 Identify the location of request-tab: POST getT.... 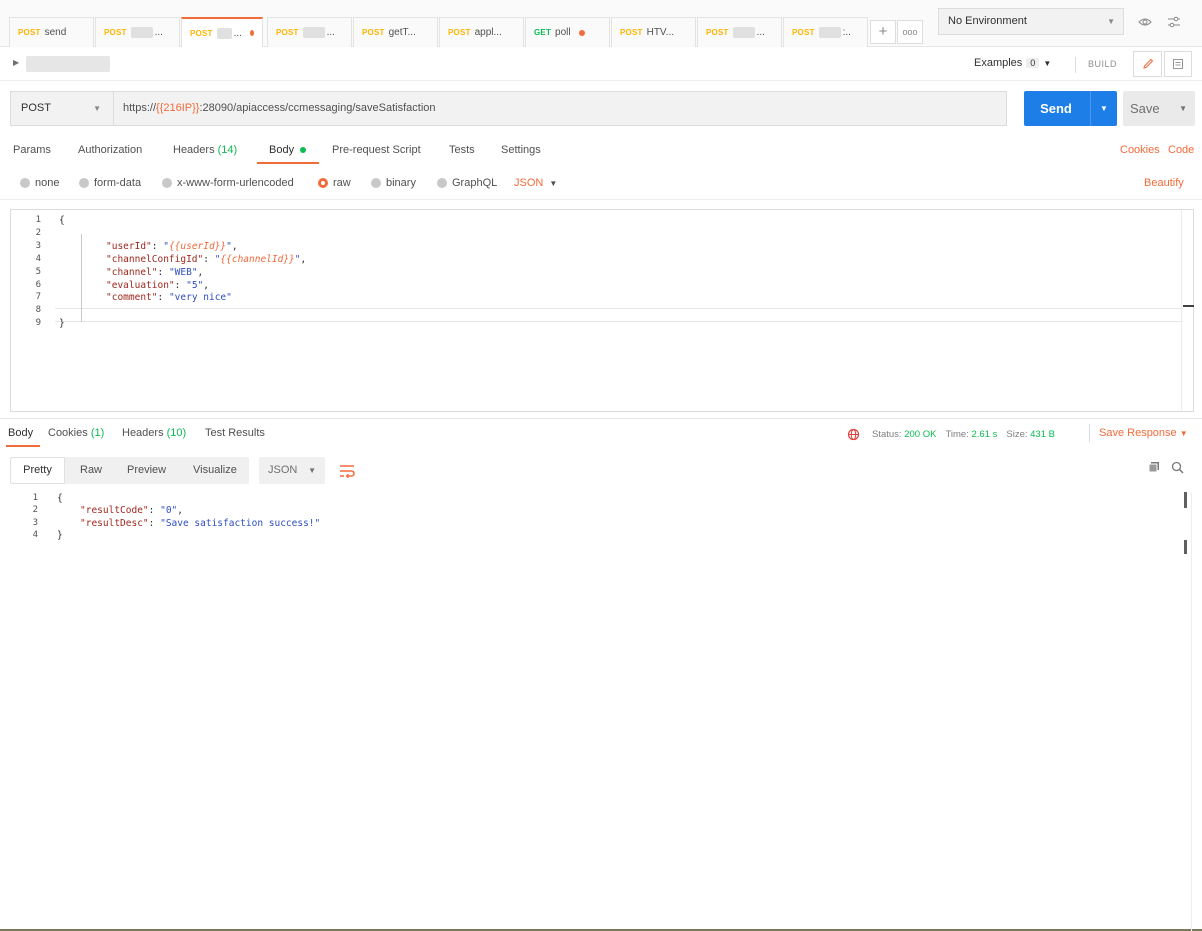
(395, 32).